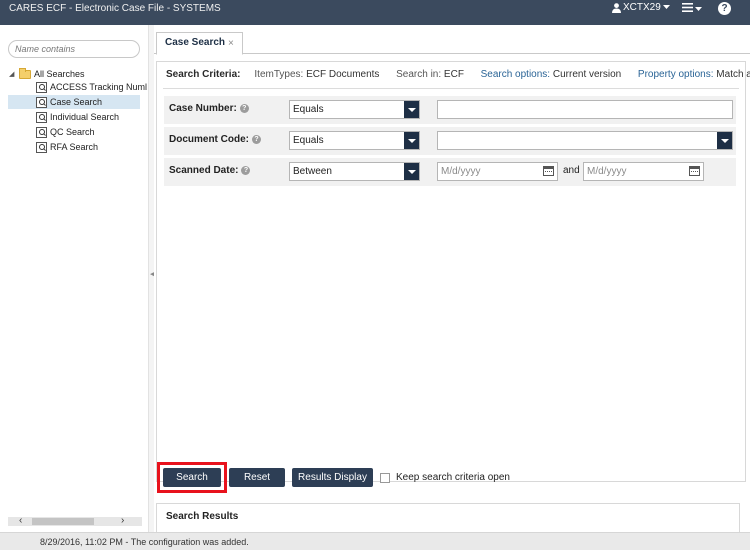  Describe the element at coordinates (676, 74) in the screenshot. I see `property-options-link: Property options:` at that location.